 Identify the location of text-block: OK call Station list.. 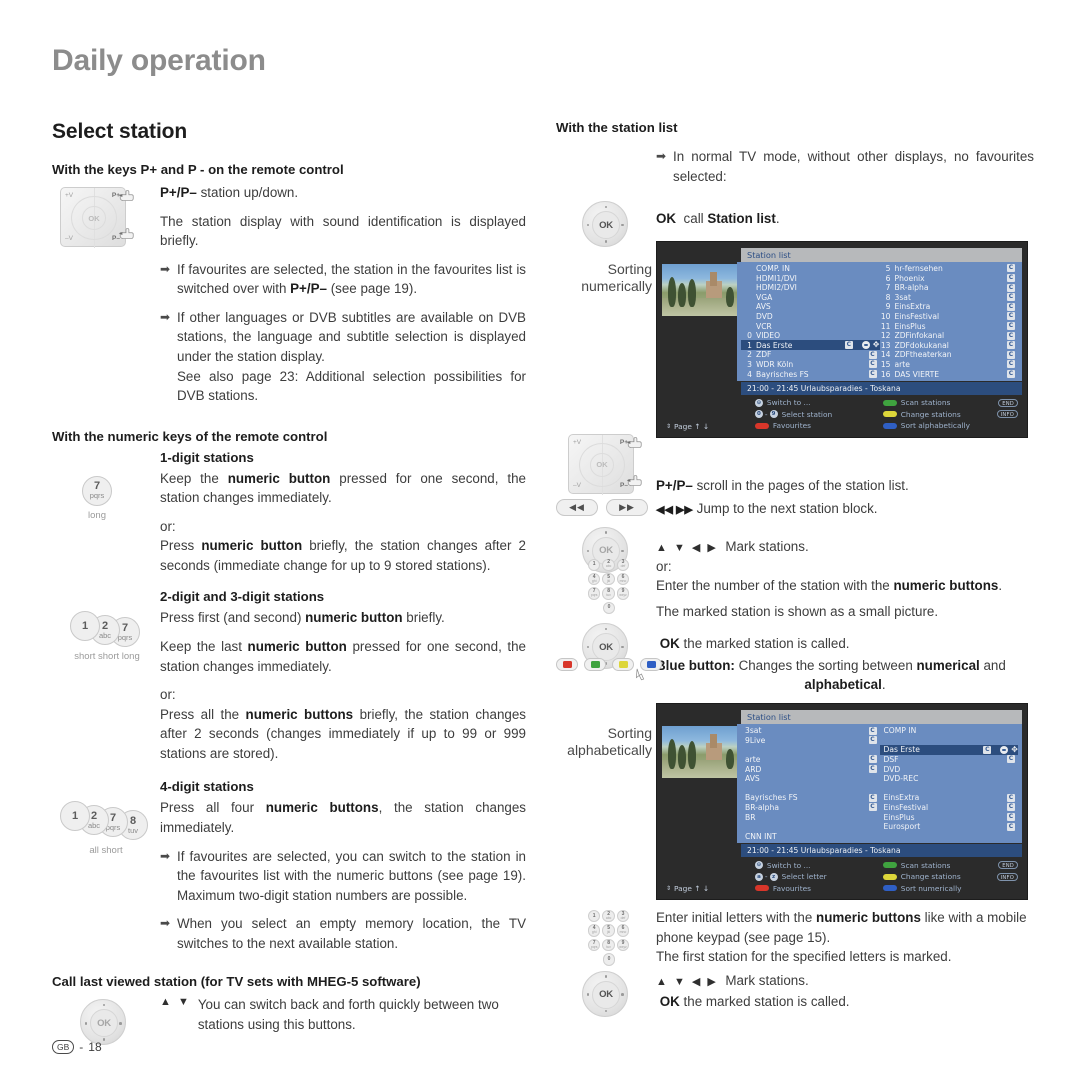
(845, 214).